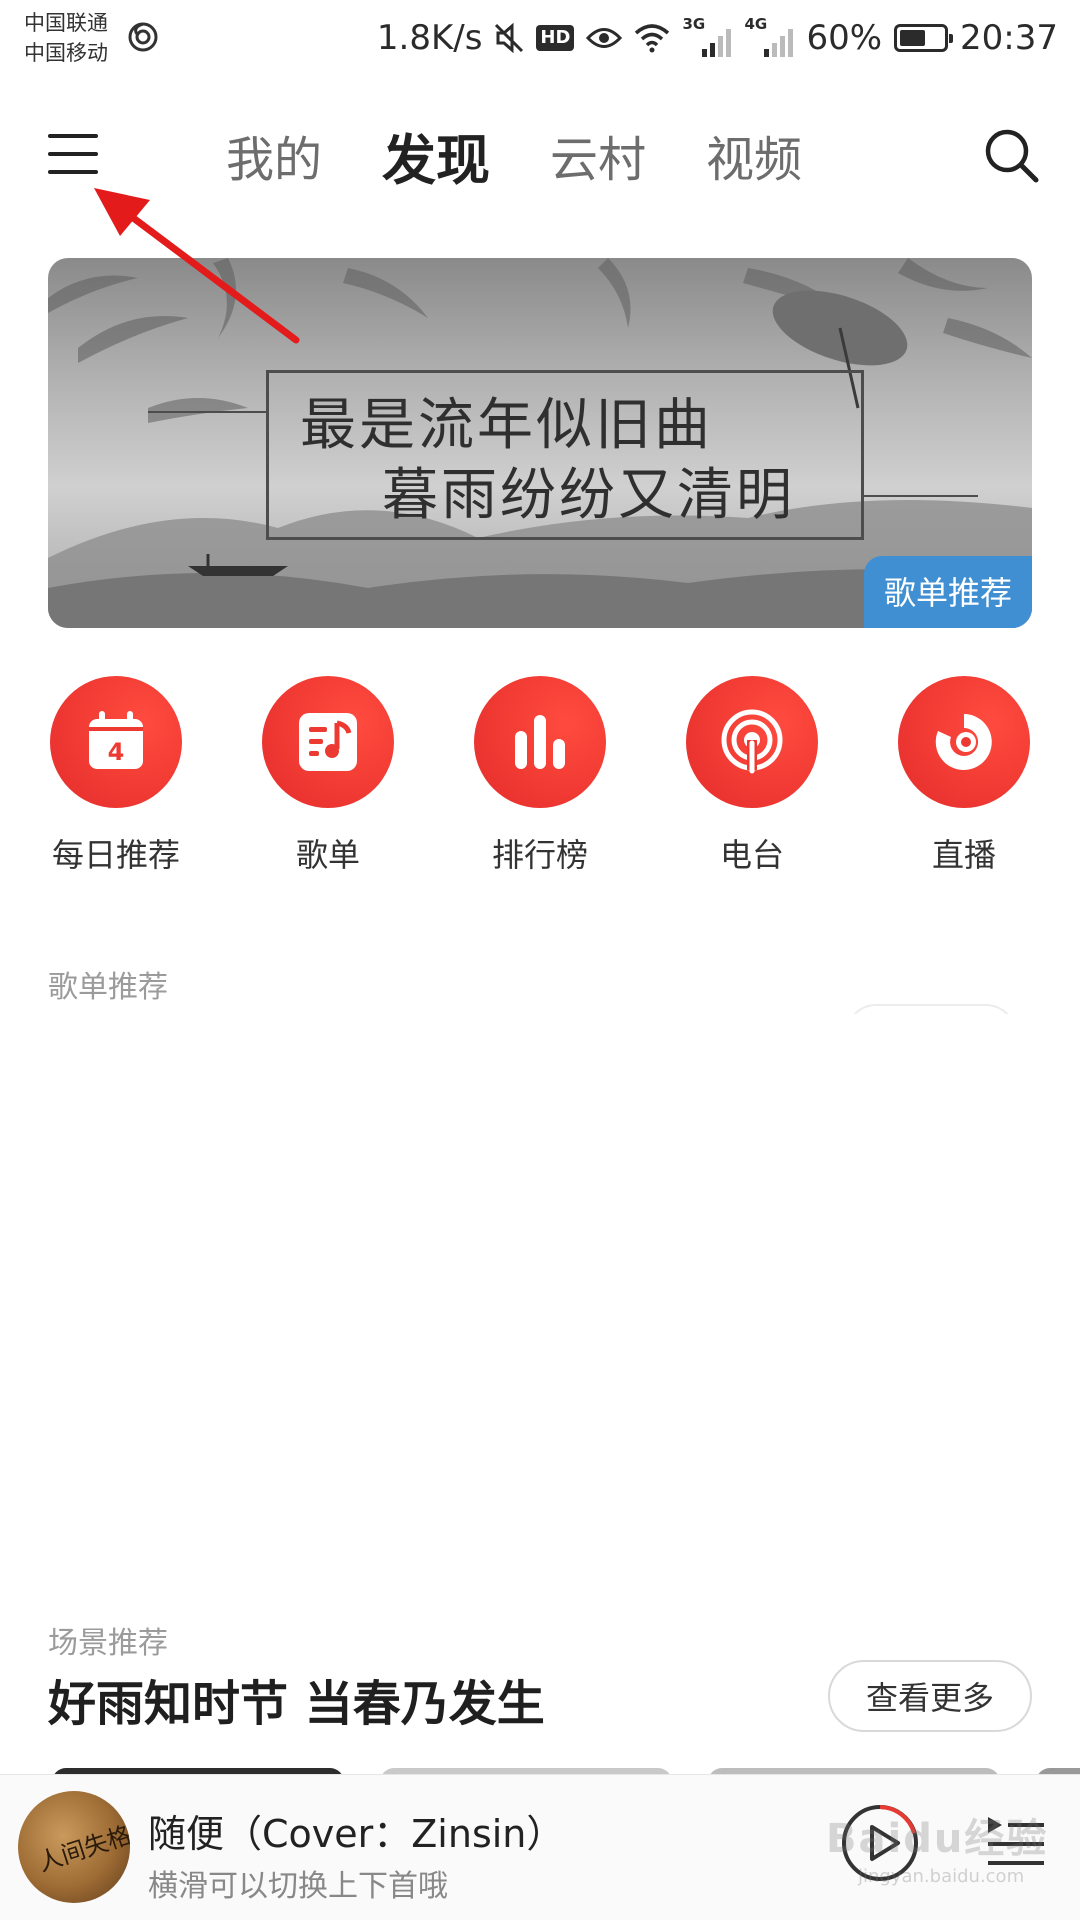 This screenshot has height=1920, width=1080. Describe the element at coordinates (964, 742) in the screenshot. I see `live-icon` at that location.